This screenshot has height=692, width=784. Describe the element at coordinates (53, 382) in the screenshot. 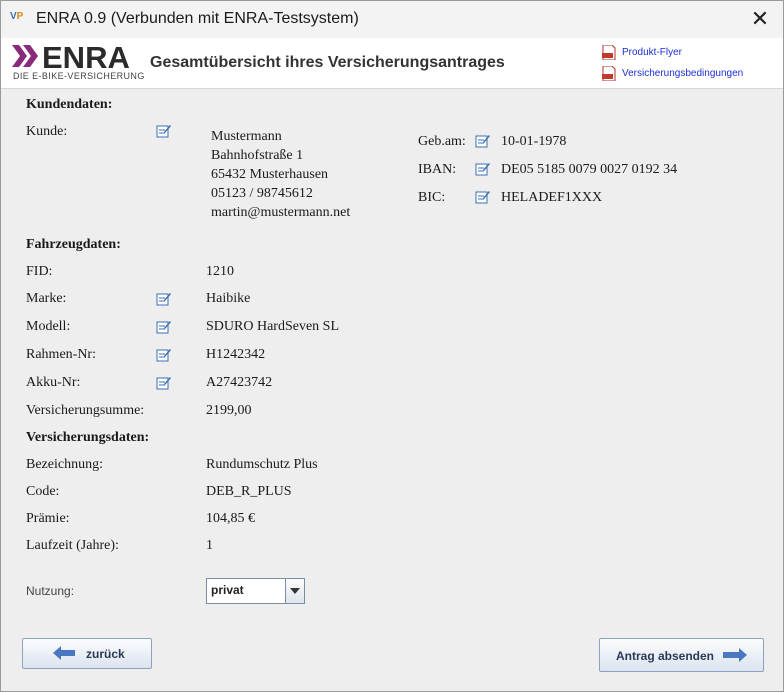

I see `akku-label: Akku-Nr:` at that location.